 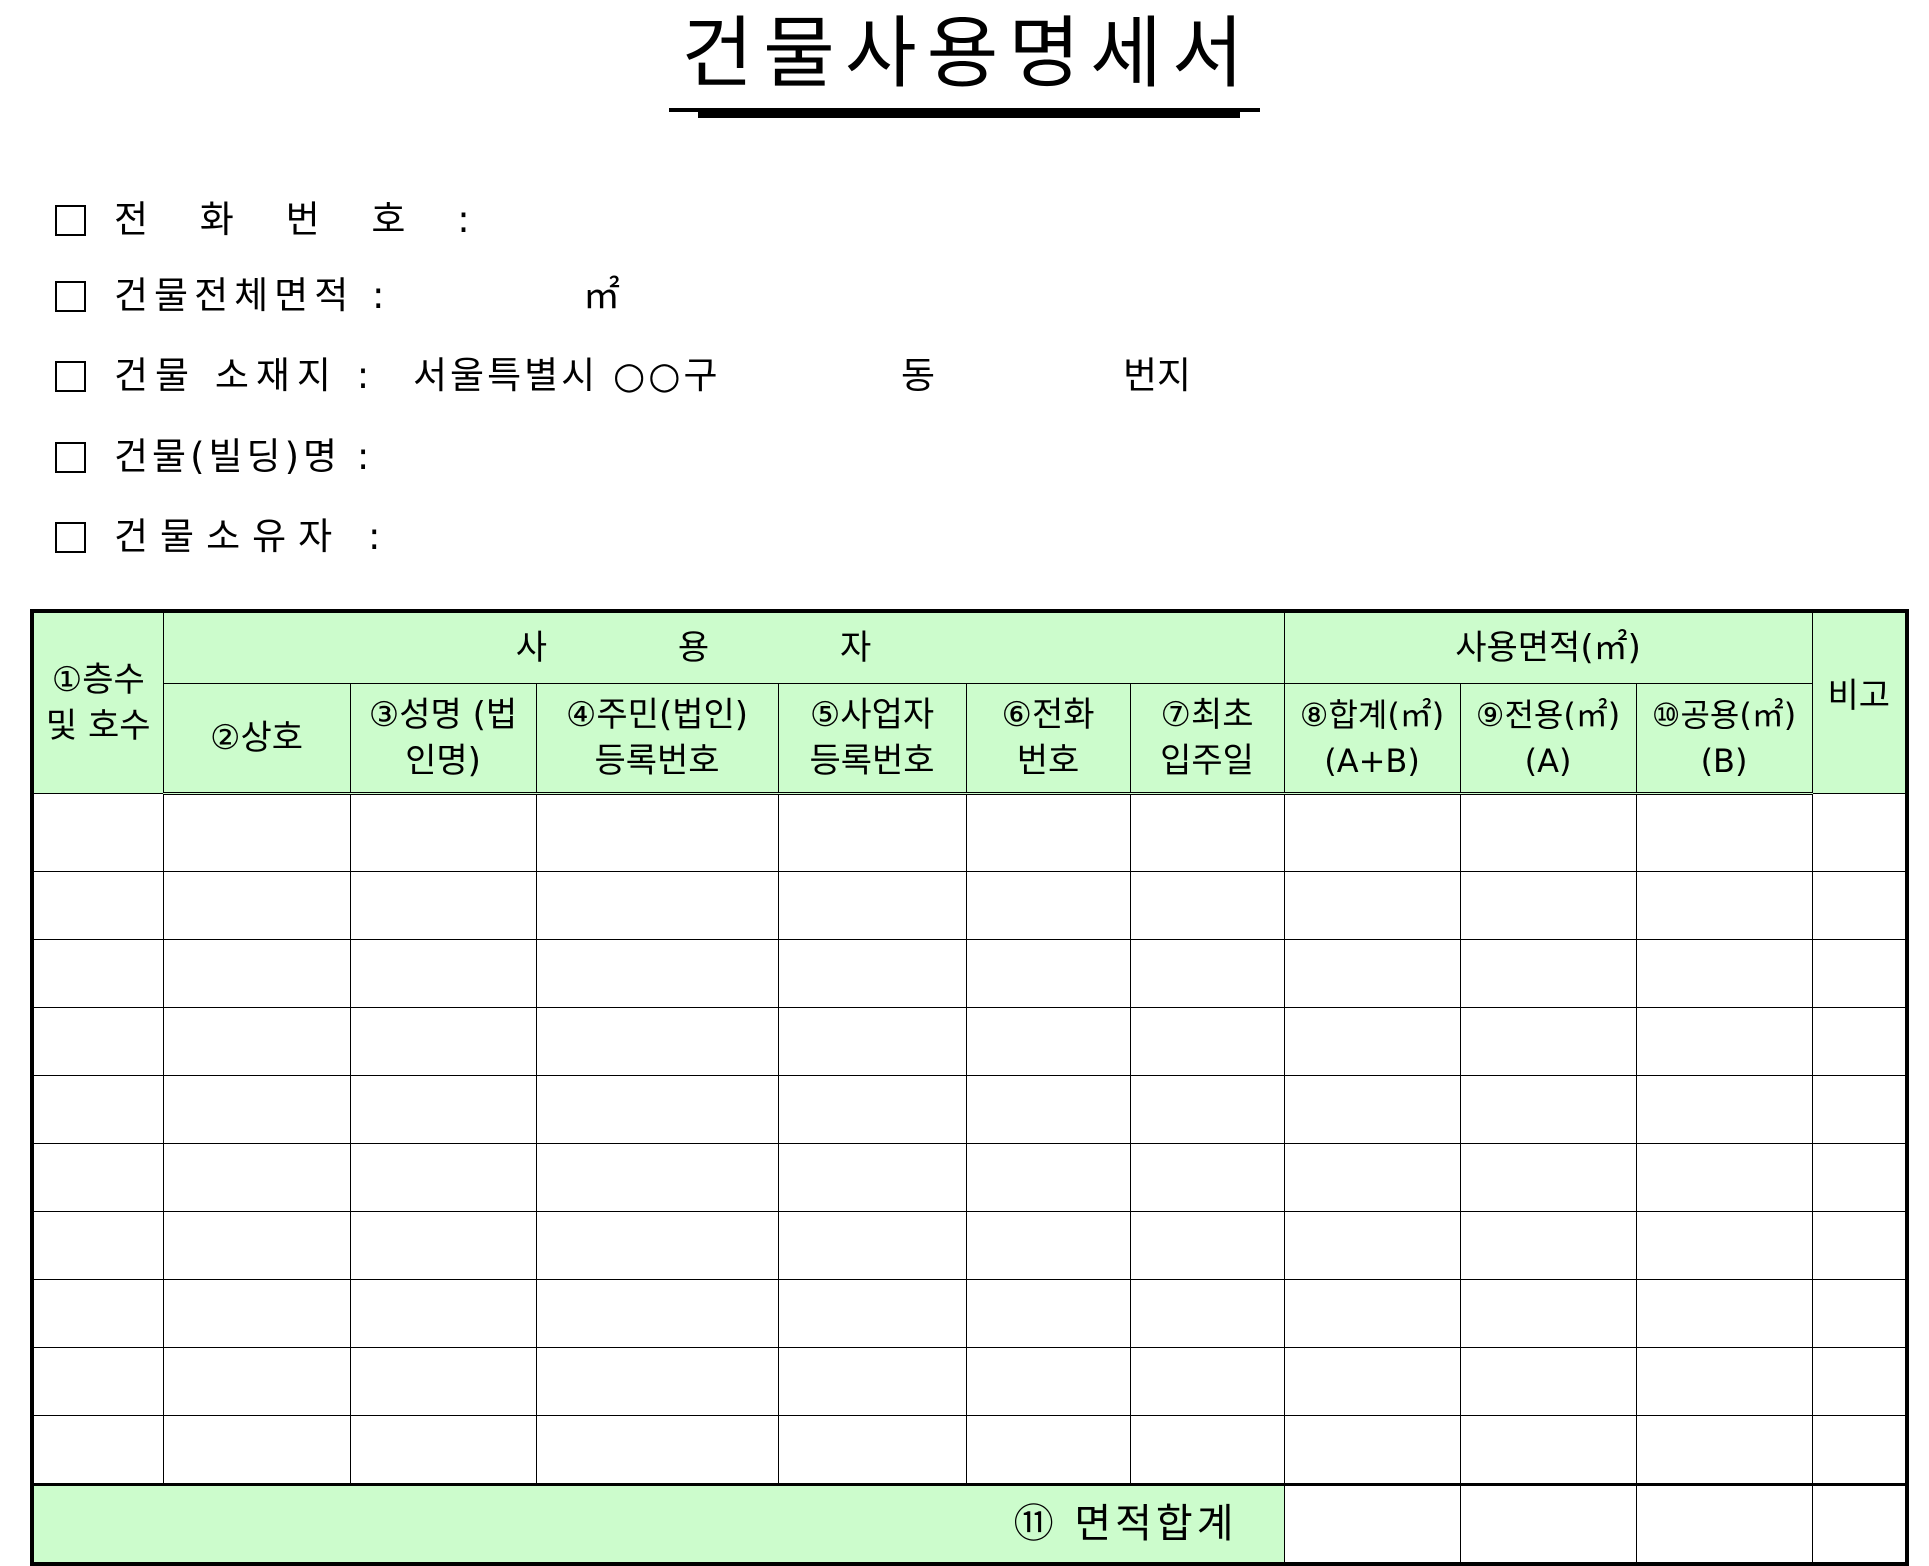 What do you see at coordinates (1724, 1524) in the screenshot?
I see `area-total-common-cell` at bounding box center [1724, 1524].